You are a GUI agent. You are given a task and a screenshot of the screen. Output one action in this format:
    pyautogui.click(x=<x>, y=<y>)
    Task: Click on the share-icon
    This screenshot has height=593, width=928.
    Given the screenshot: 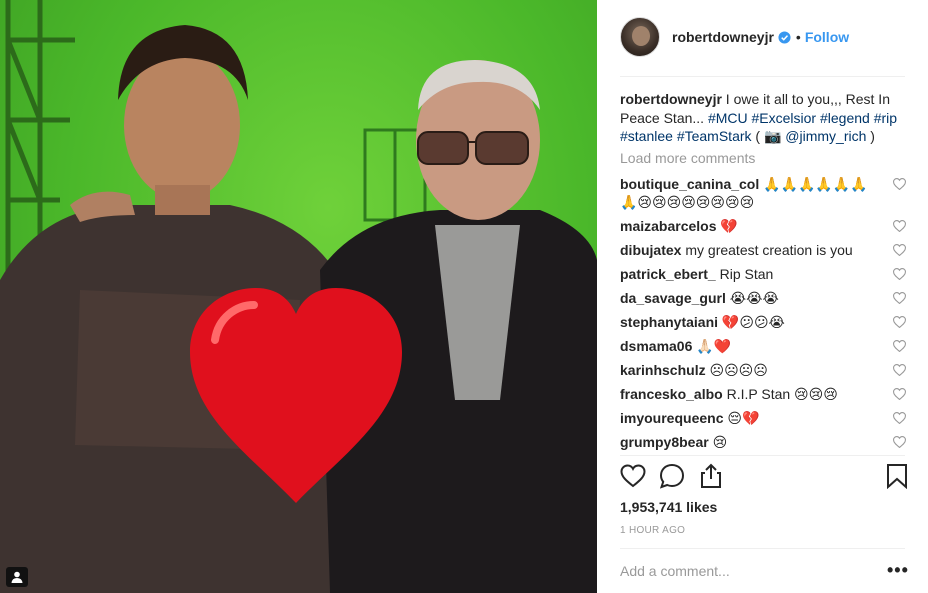 What is the action you would take?
    pyautogui.click(x=711, y=476)
    